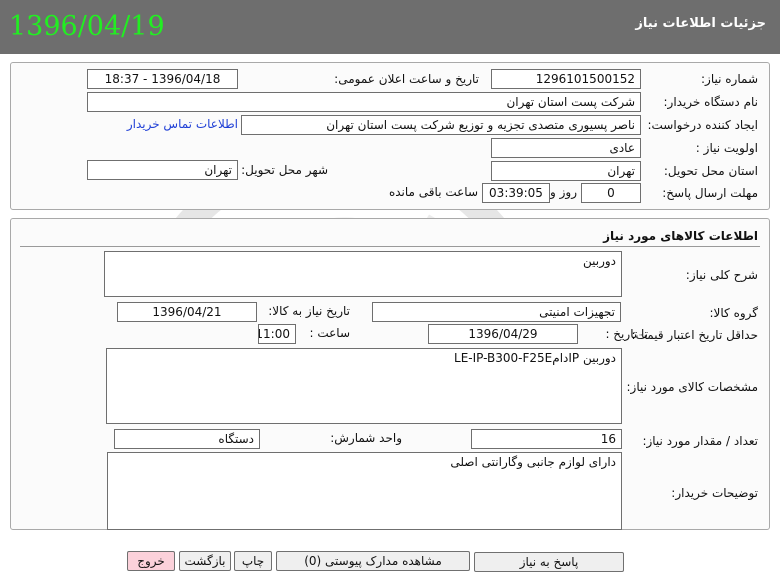 Image resolution: width=780 pixels, height=586 pixels. I want to click on group-field: تجهیزات امنیتی, so click(496, 312).